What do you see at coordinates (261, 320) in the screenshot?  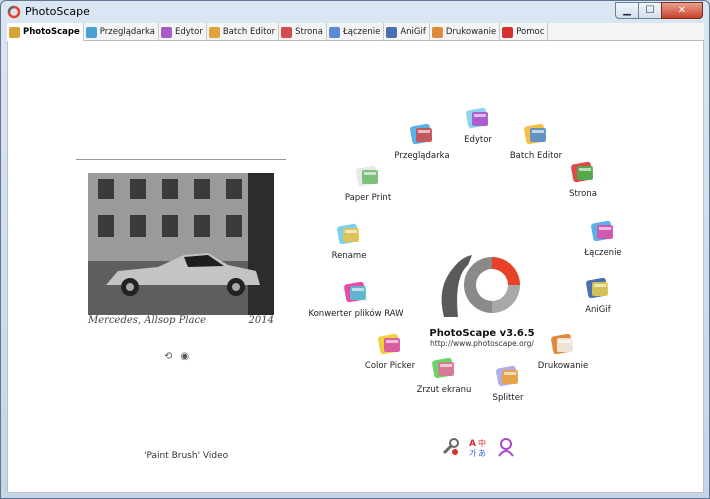 I see `photo-date: 2014` at bounding box center [261, 320].